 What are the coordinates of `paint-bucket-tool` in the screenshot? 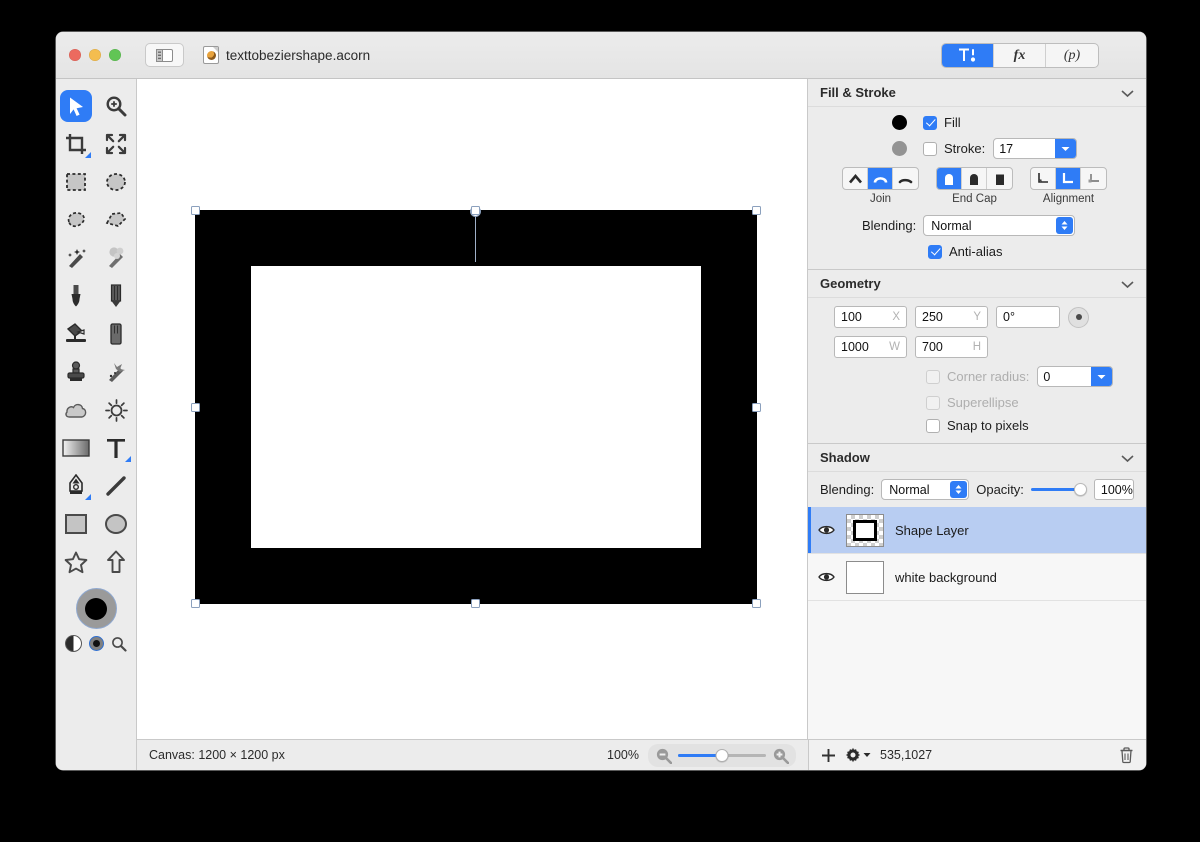 It's located at (76, 334).